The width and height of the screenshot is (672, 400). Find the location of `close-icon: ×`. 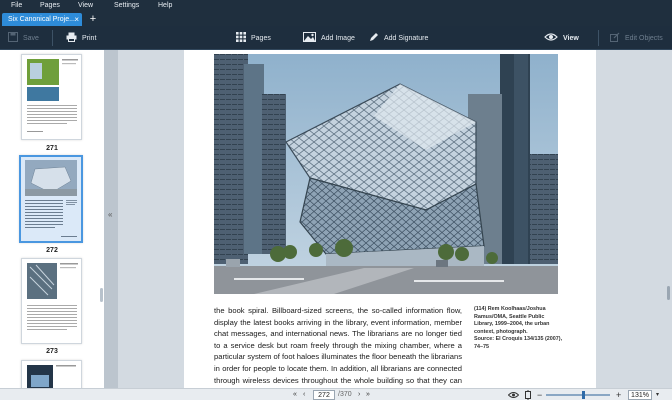

close-icon: × is located at coordinates (76, 19).